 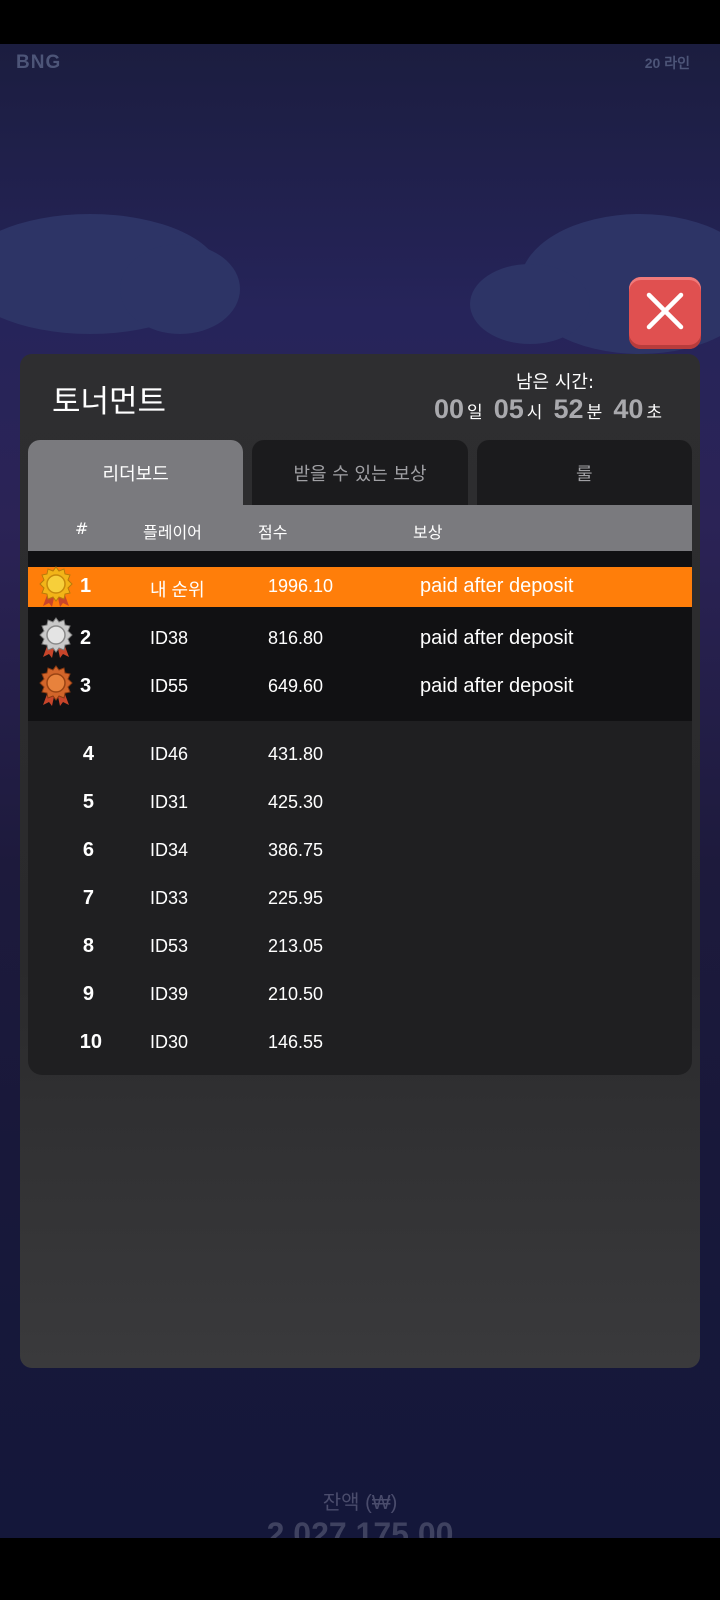 What do you see at coordinates (88, 802) in the screenshot?
I see `row-rank: 5` at bounding box center [88, 802].